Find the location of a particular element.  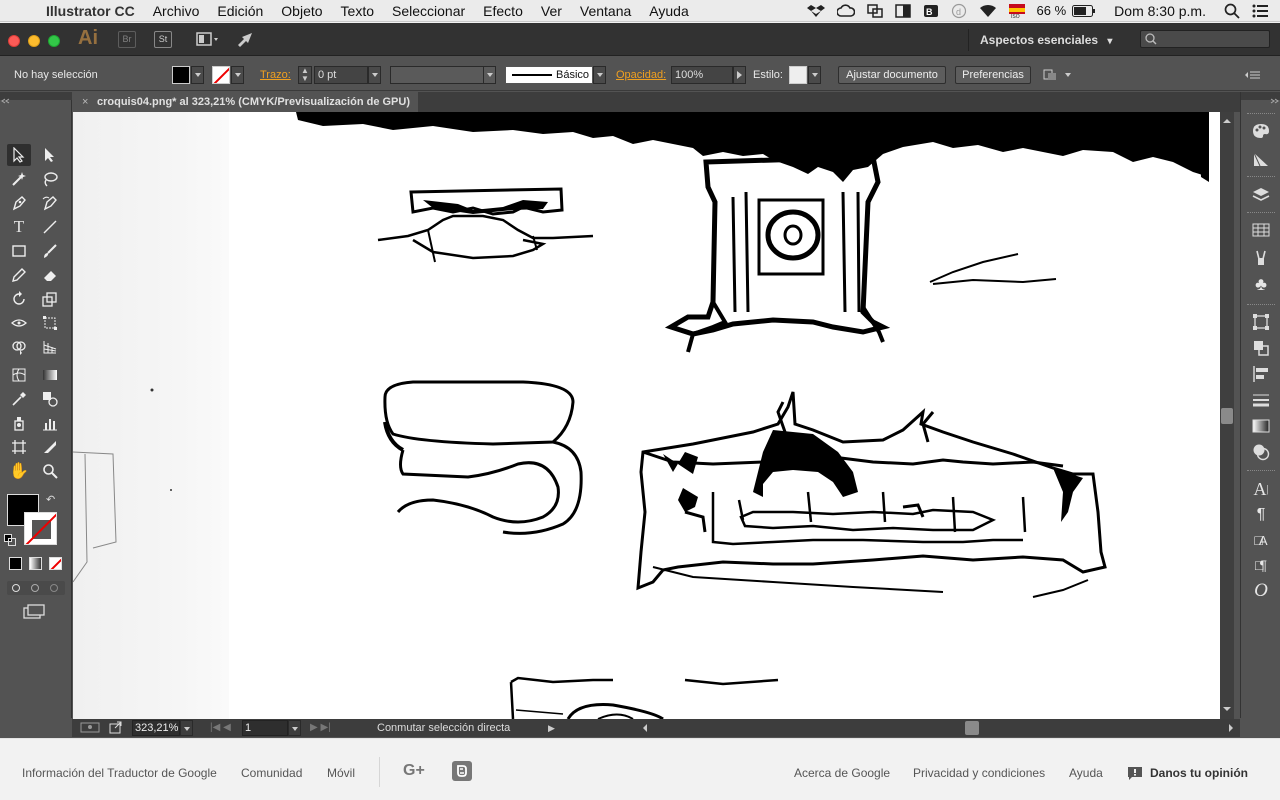

lasso-tool-icon is located at coordinates (50, 179).